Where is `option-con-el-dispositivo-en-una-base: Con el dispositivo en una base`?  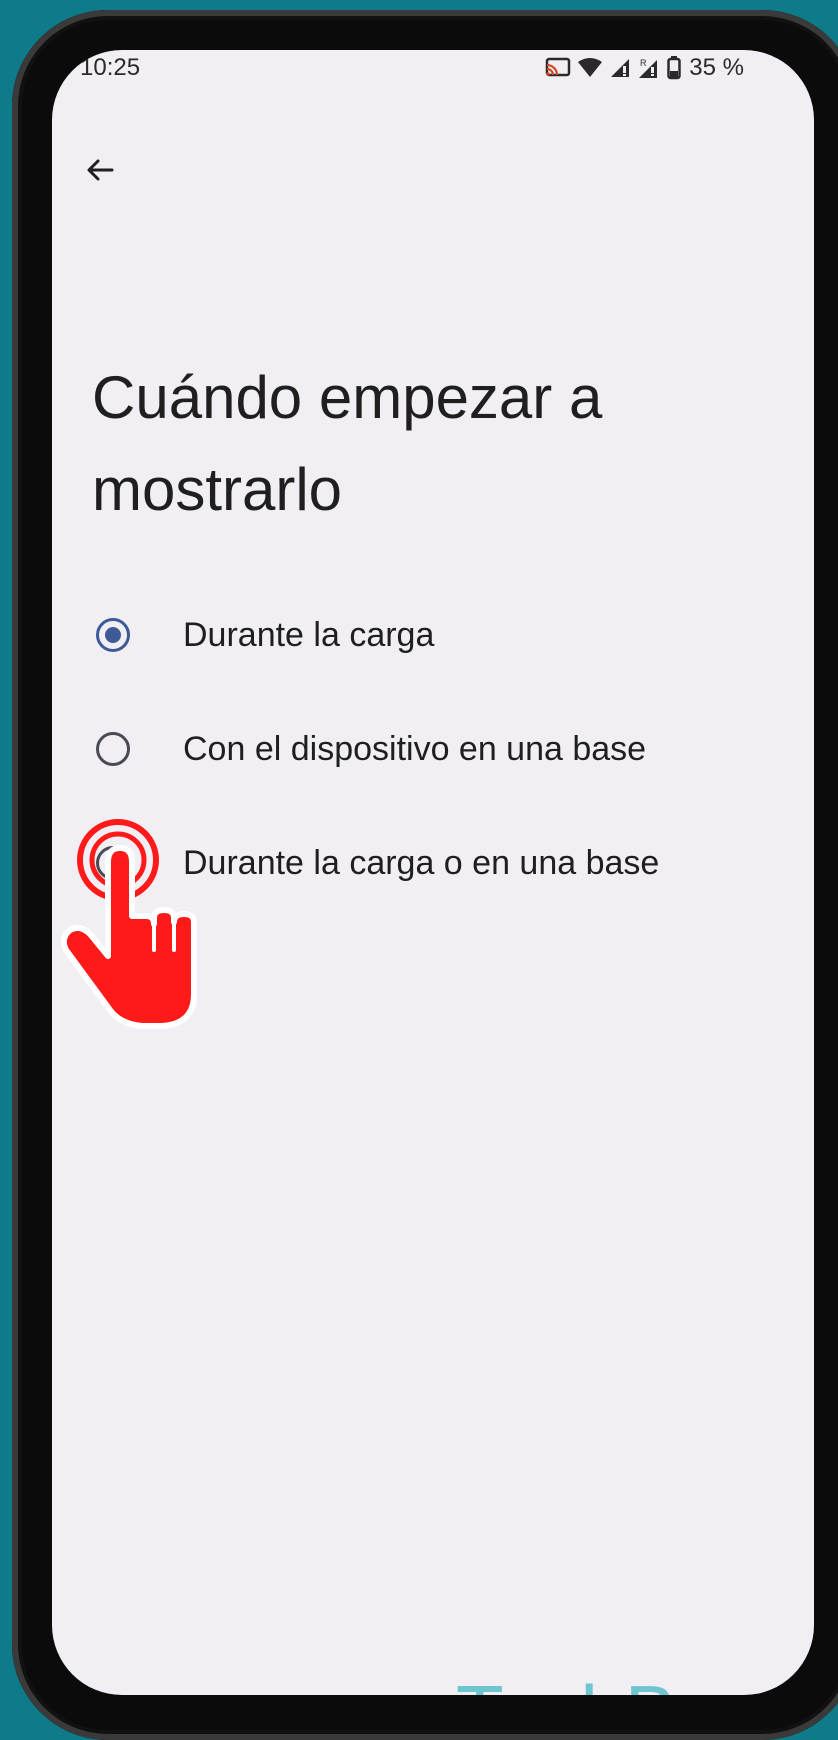 option-con-el-dispositivo-en-una-base: Con el dispositivo en una base is located at coordinates (433, 749).